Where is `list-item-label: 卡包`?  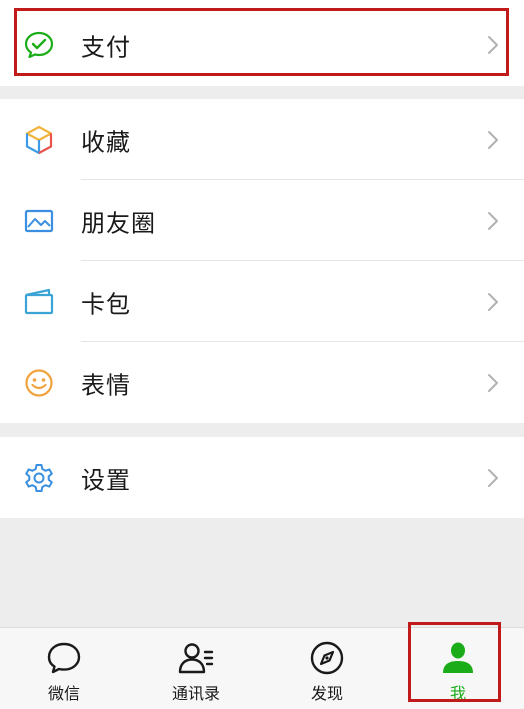 list-item-label: 卡包 is located at coordinates (106, 304).